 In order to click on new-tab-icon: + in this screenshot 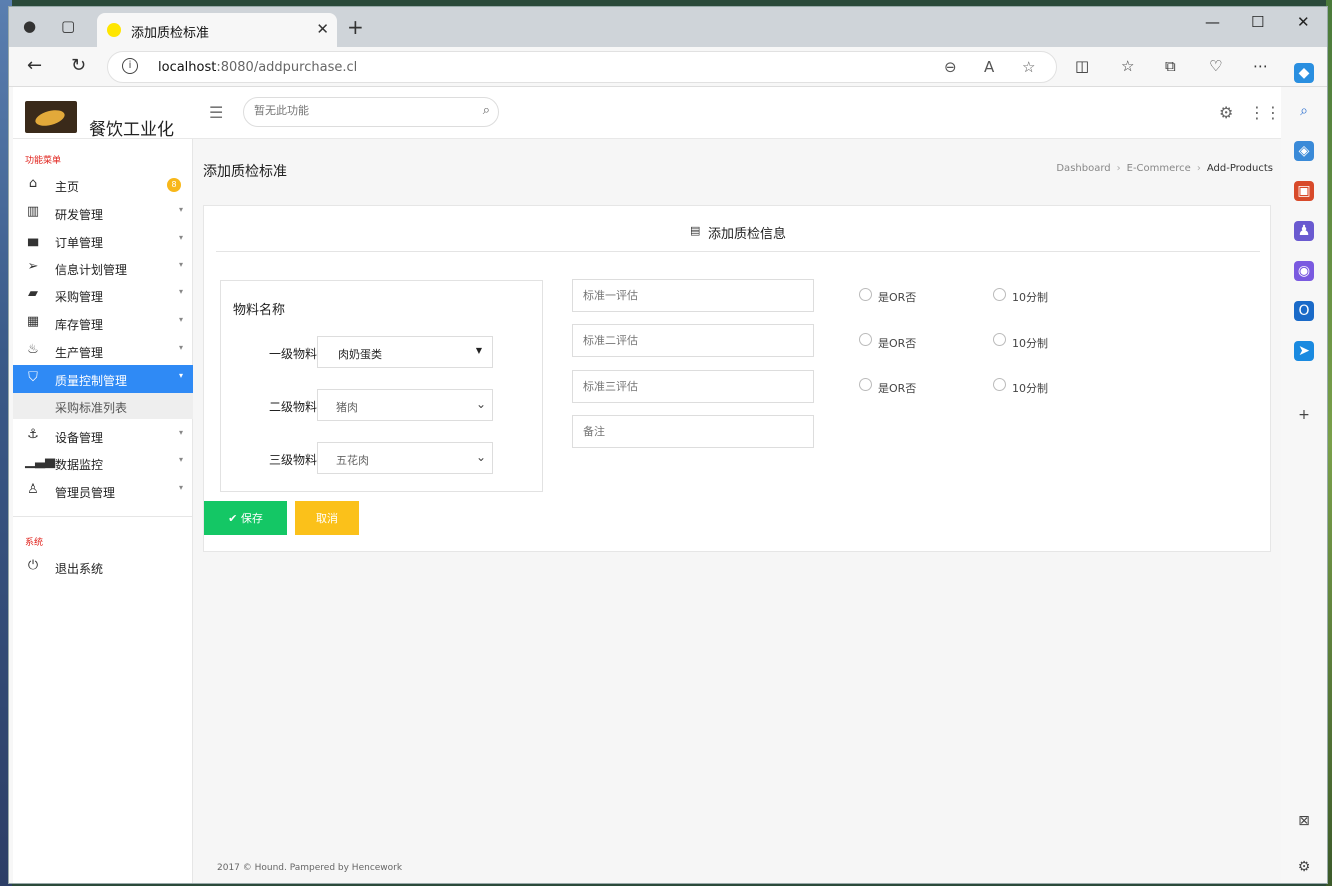, I will do `click(355, 27)`.